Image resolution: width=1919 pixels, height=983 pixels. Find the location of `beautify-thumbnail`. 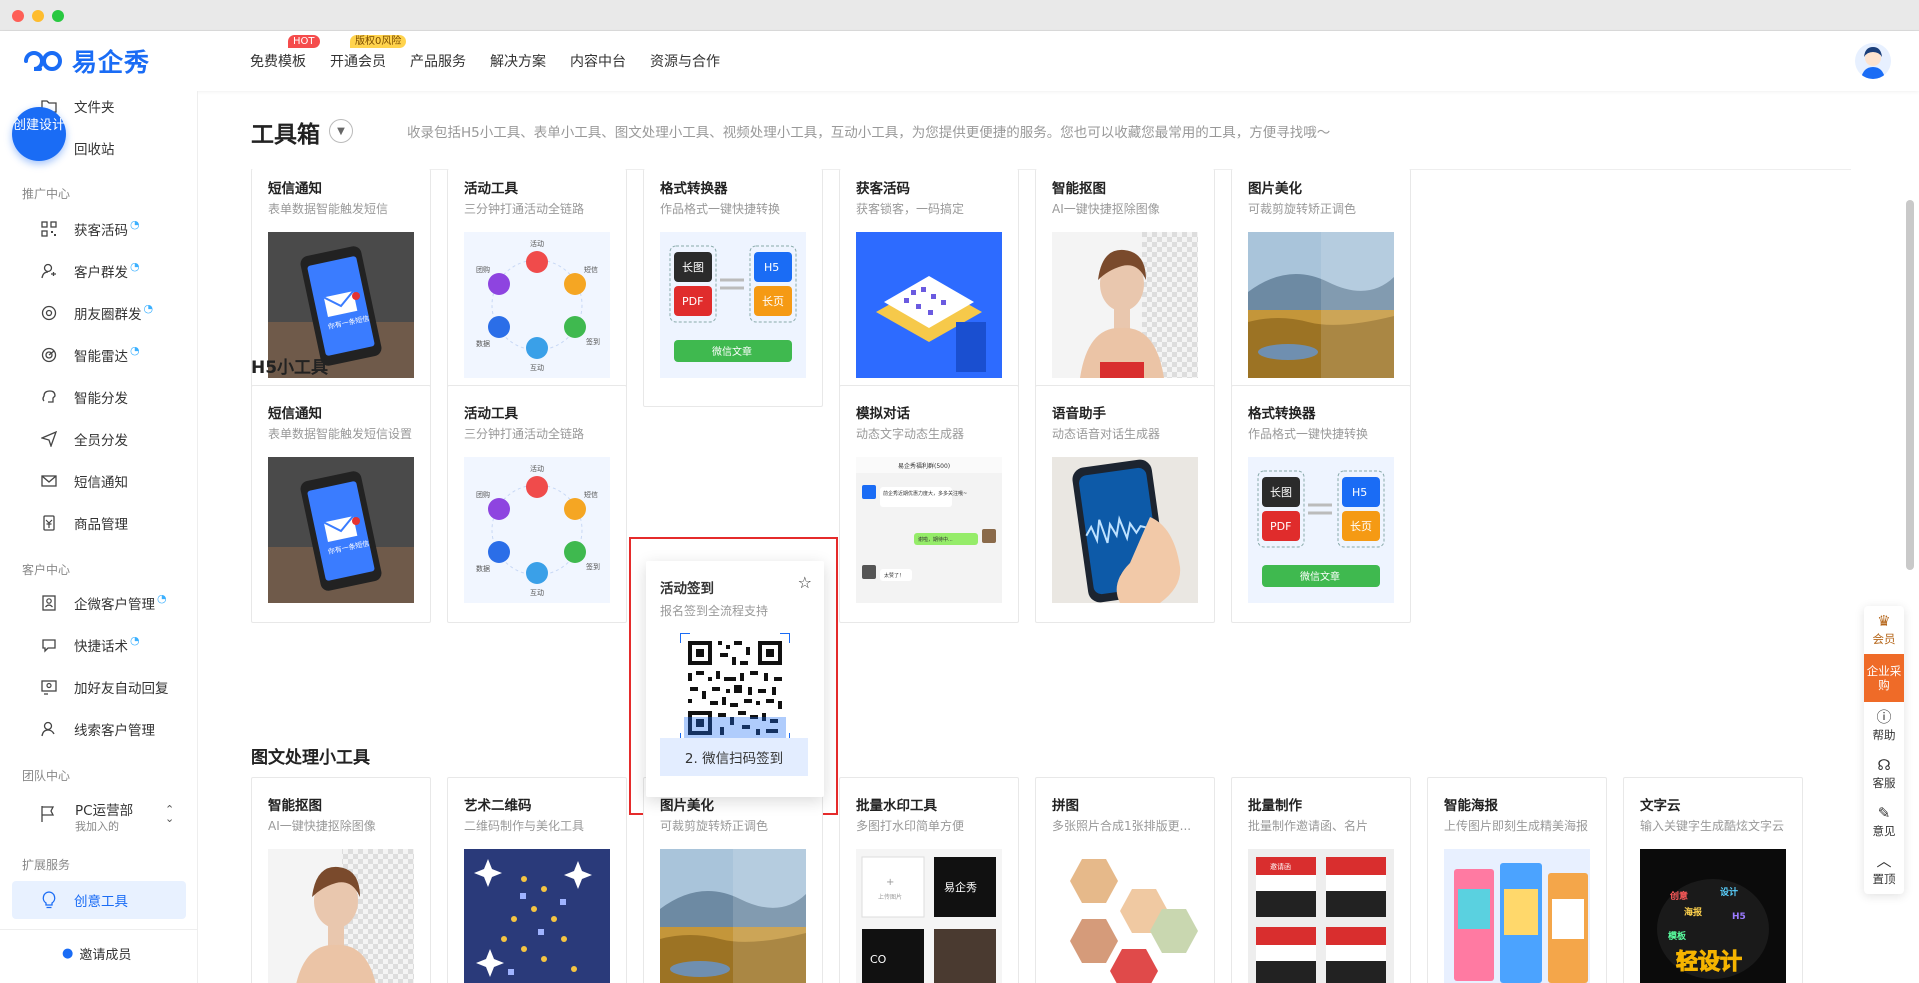

beautify-thumbnail is located at coordinates (1321, 305).